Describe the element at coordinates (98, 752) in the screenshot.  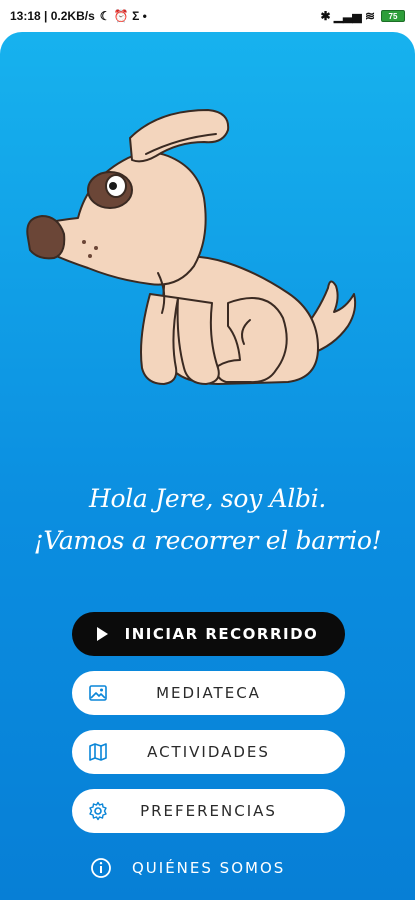
I see `map-icon` at that location.